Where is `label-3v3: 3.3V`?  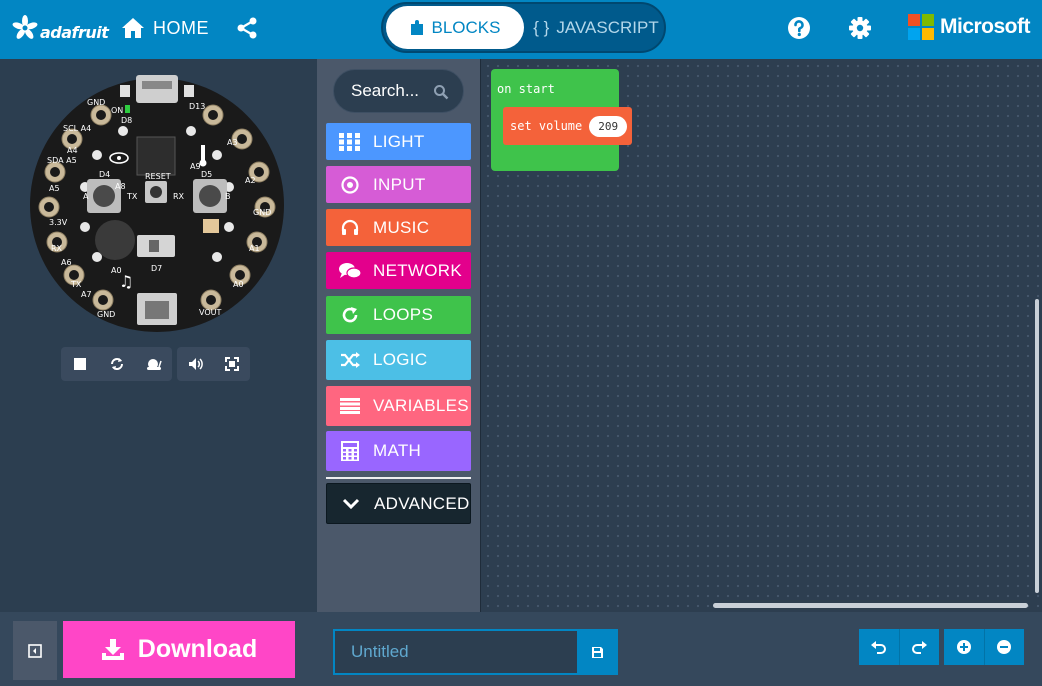 label-3v3: 3.3V is located at coordinates (58, 222).